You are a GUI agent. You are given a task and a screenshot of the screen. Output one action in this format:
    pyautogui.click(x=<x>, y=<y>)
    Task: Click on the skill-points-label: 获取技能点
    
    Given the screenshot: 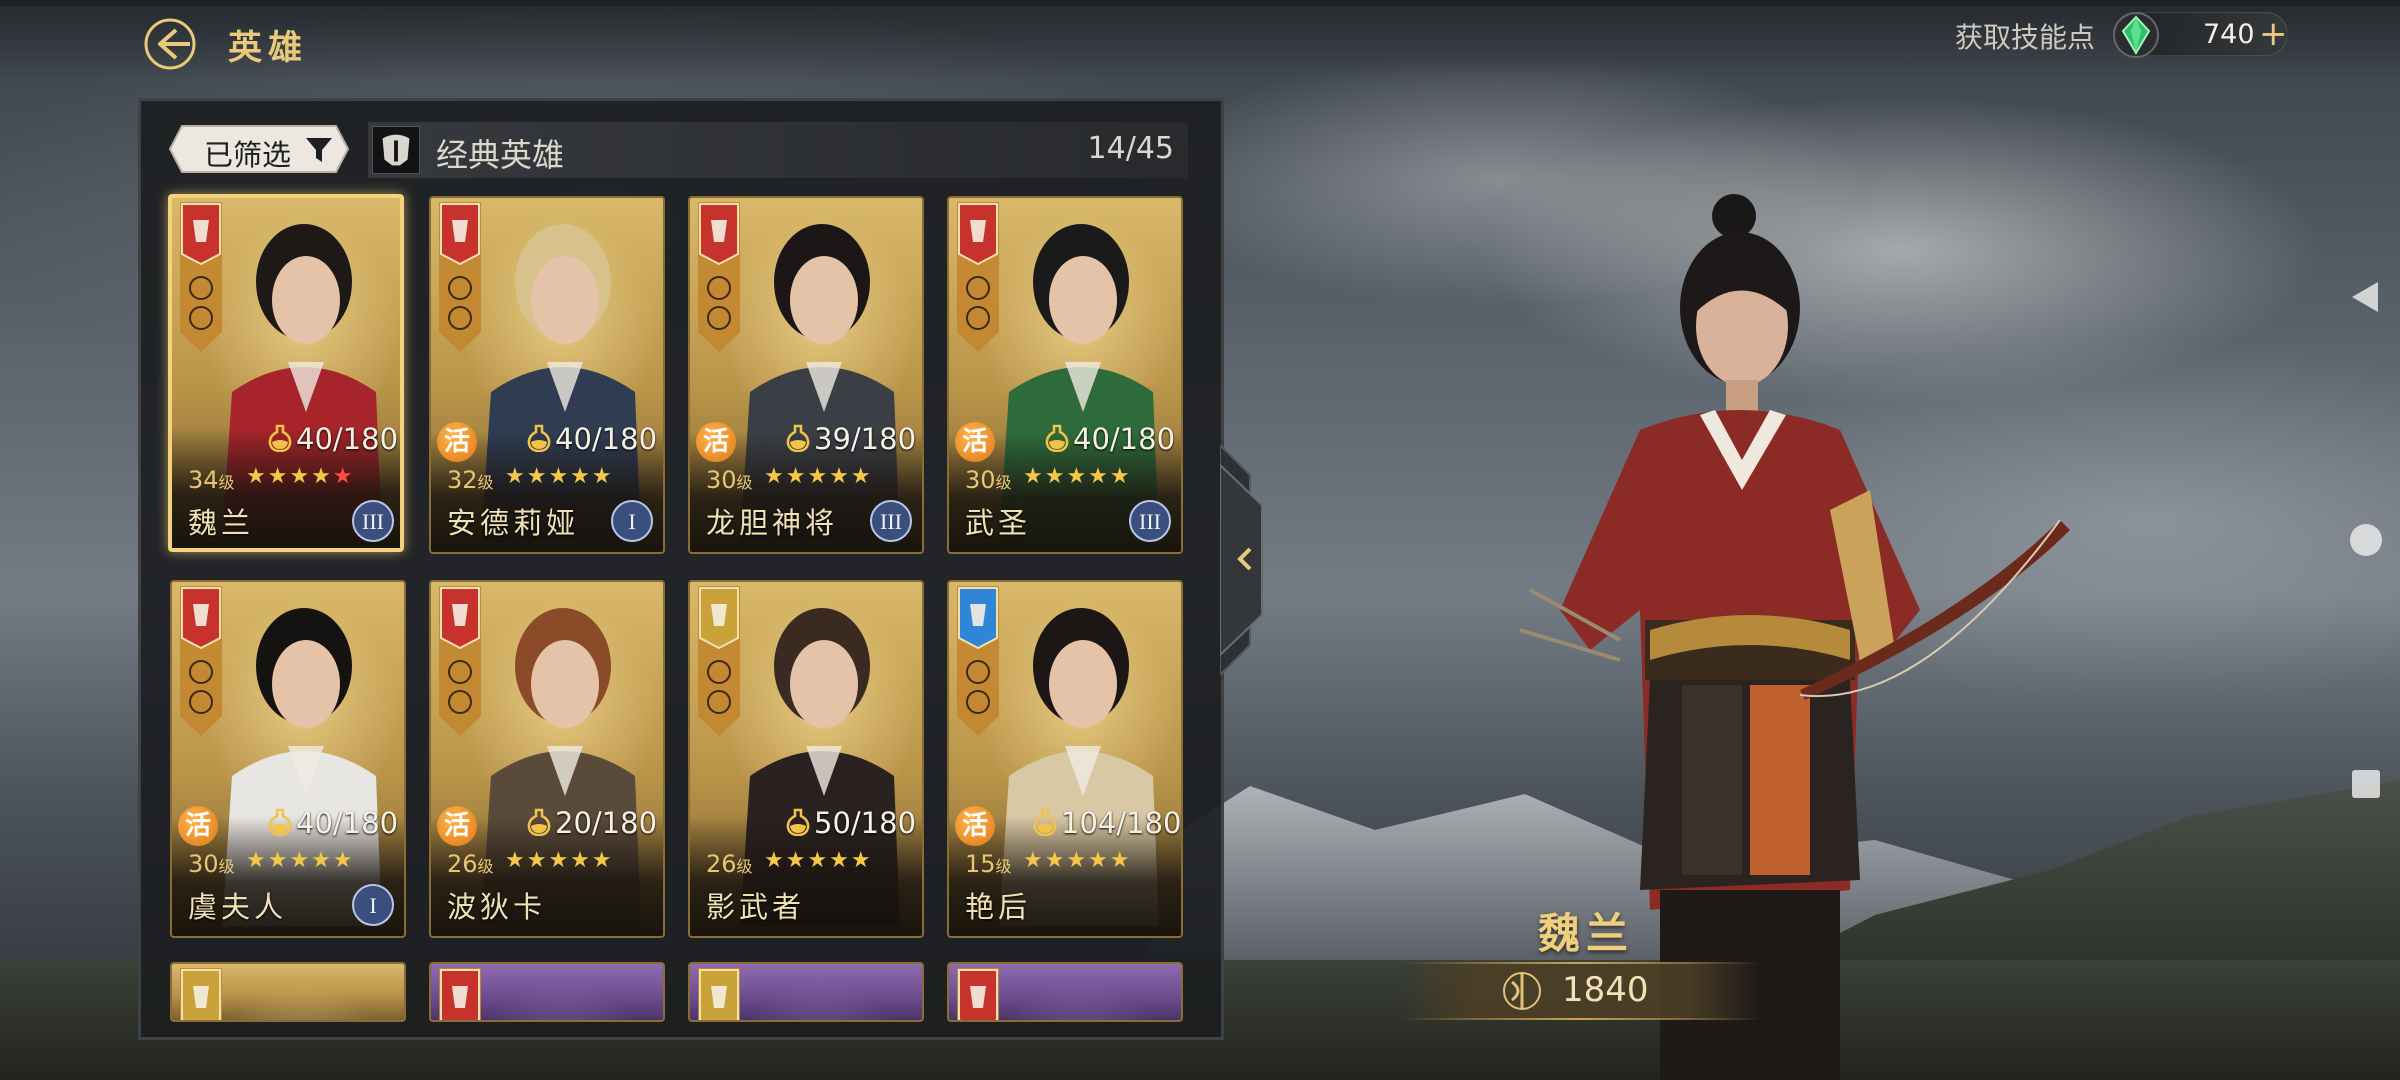 What is the action you would take?
    pyautogui.click(x=2025, y=37)
    